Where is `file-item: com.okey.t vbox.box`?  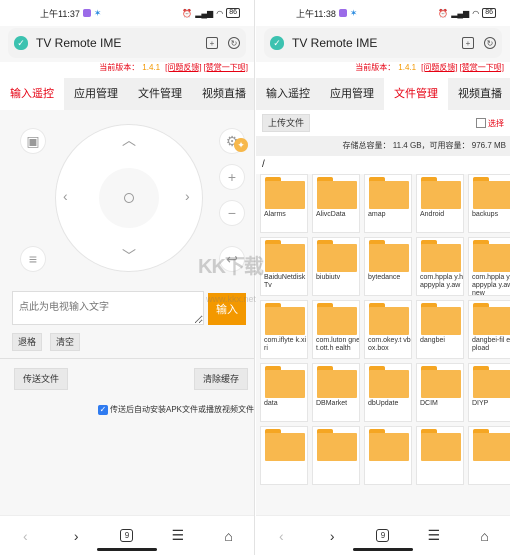 file-item: com.okey.t vbox.box is located at coordinates (388, 329).